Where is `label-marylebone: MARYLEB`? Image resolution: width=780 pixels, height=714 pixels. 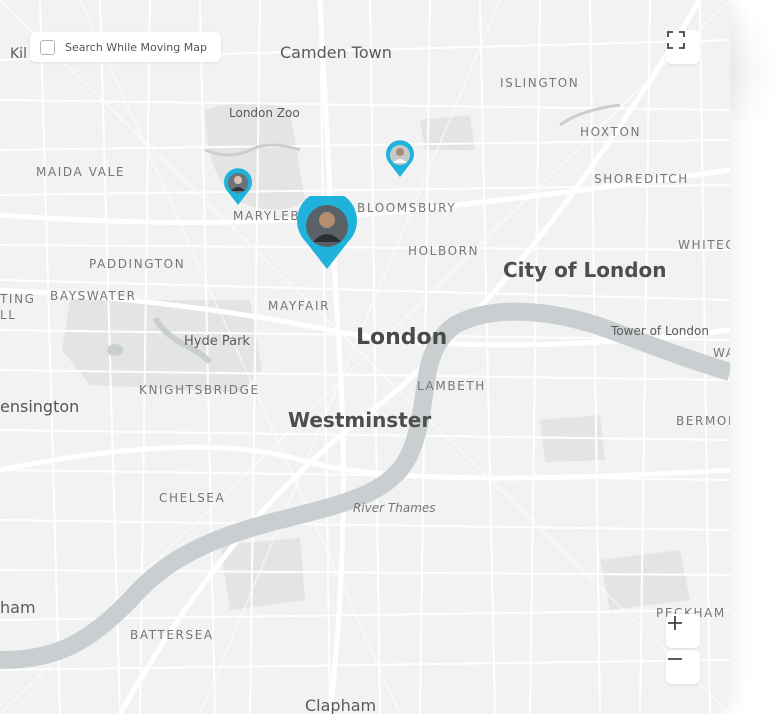 label-marylebone: MARYLEB is located at coordinates (267, 216).